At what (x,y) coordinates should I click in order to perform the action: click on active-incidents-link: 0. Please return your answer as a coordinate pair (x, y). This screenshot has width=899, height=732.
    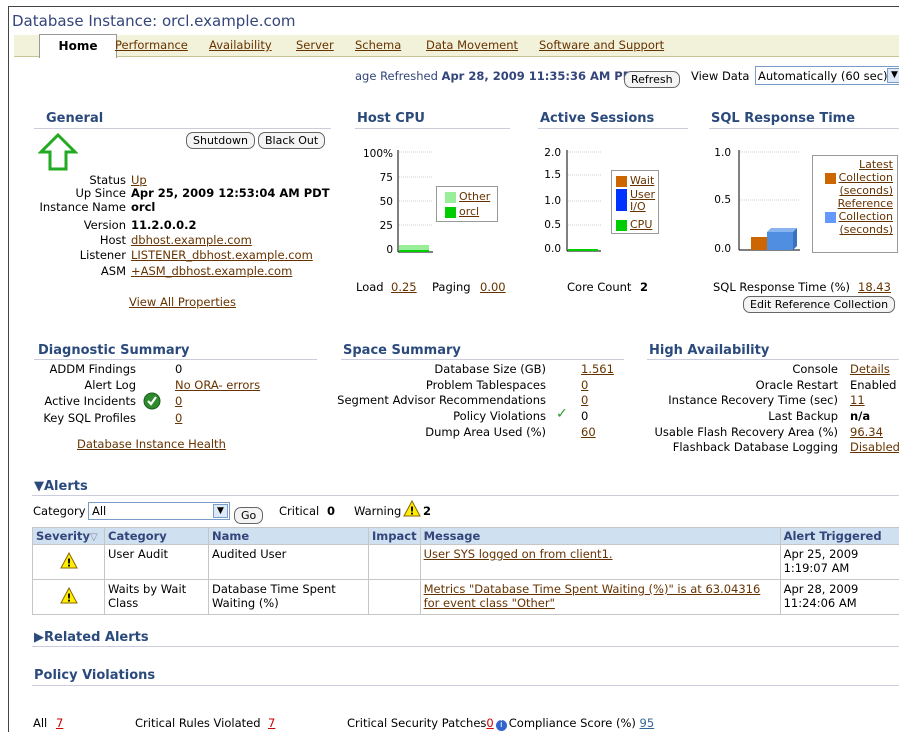
    Looking at the image, I should click on (178, 401).